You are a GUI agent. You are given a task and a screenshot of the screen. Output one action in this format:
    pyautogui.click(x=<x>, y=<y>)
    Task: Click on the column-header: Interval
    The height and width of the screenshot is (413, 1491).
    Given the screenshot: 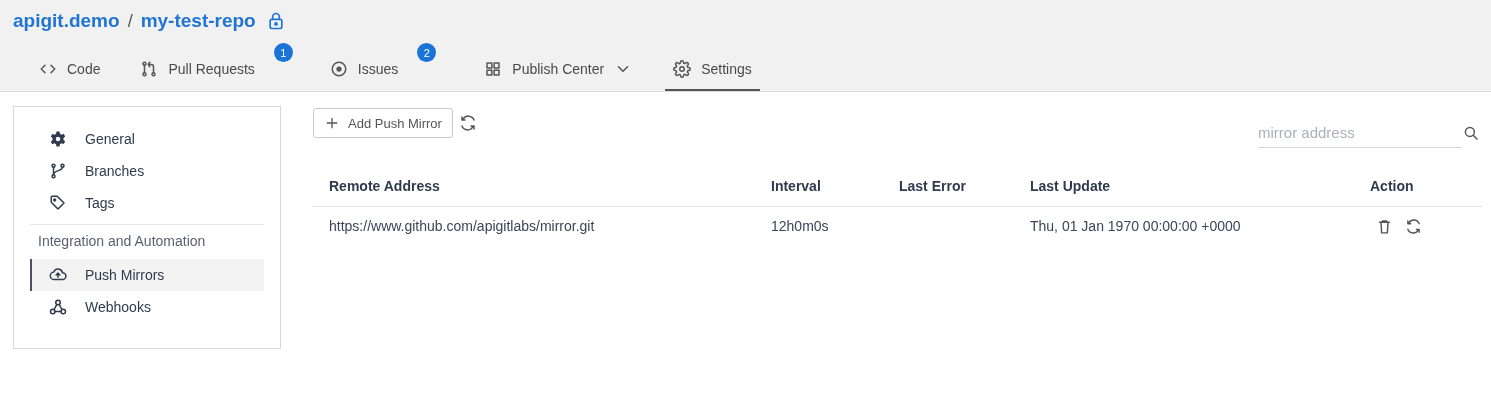 What is the action you would take?
    pyautogui.click(x=796, y=186)
    